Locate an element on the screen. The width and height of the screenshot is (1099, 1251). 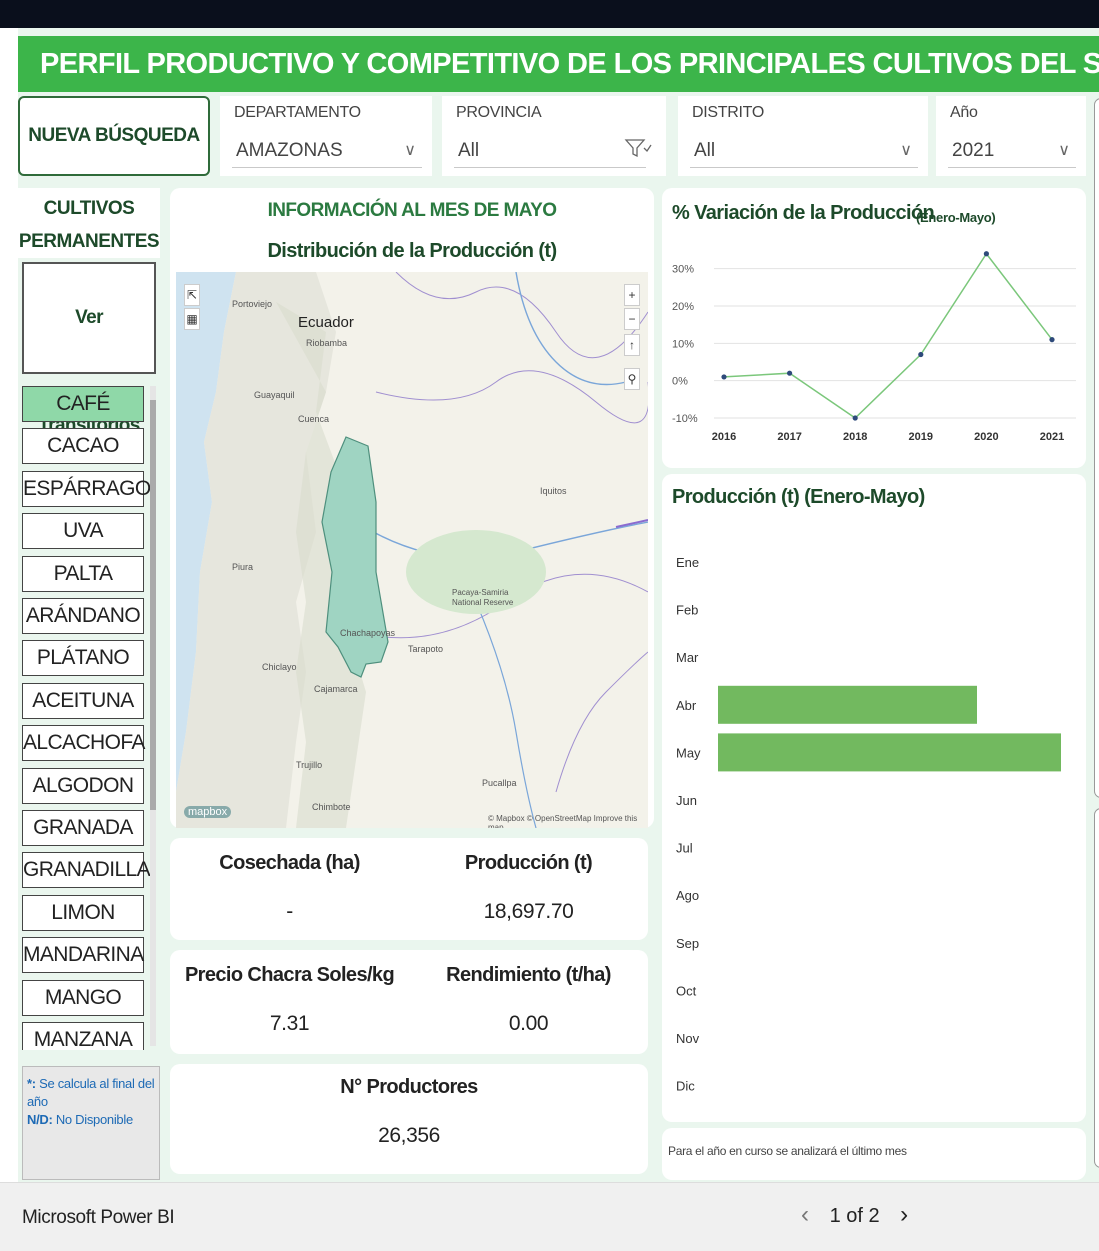
crop-category-heading: CULTIVOS PERMANENTES is located at coordinates (89, 223).